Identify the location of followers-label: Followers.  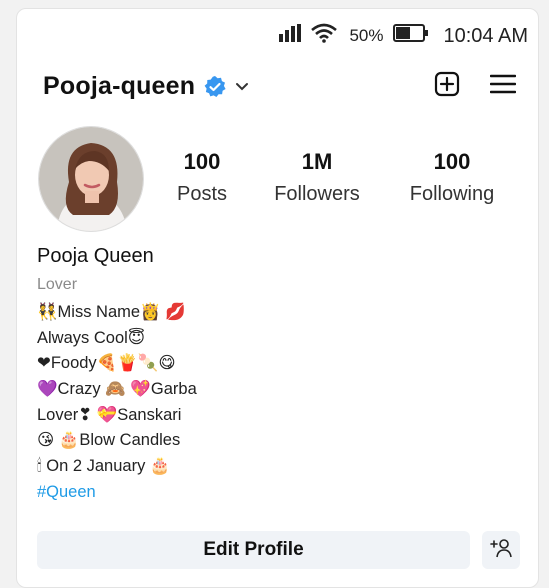
(317, 194).